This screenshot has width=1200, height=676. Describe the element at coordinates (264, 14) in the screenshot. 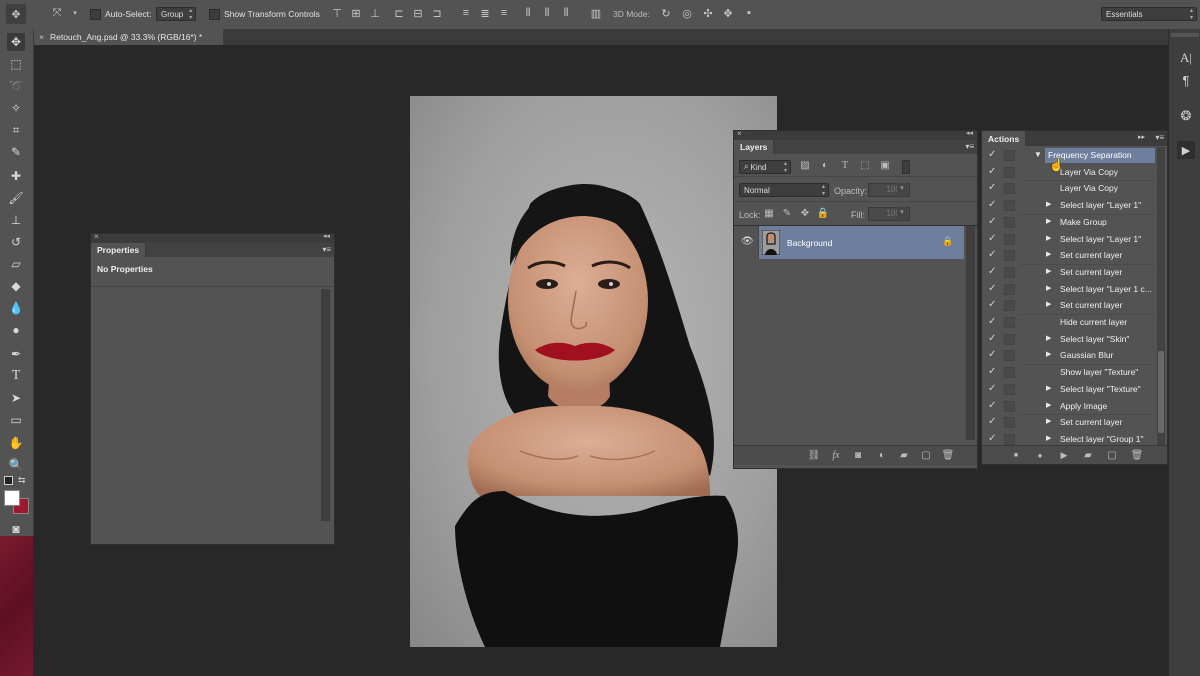

I see `show-transform-controls-checkbox: Show Transform Controls` at that location.